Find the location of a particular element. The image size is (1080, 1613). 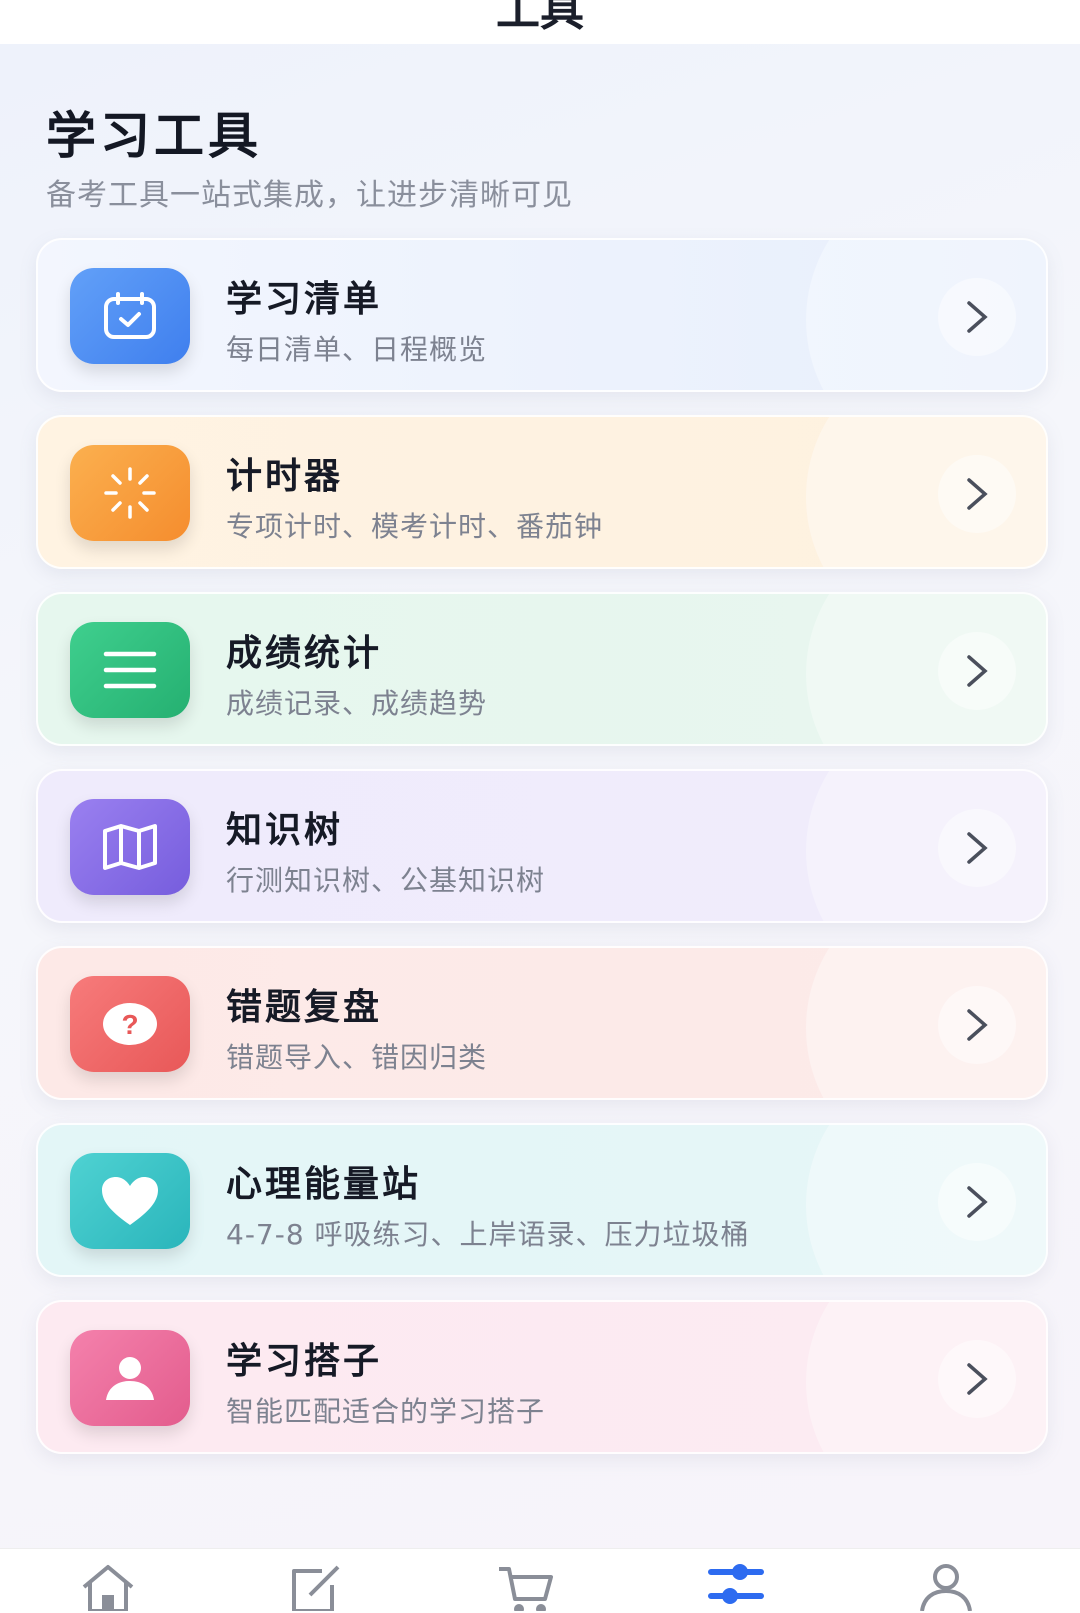

card-timer: 计时器 专项计时、模考计时、番茄钟 is located at coordinates (542, 492).